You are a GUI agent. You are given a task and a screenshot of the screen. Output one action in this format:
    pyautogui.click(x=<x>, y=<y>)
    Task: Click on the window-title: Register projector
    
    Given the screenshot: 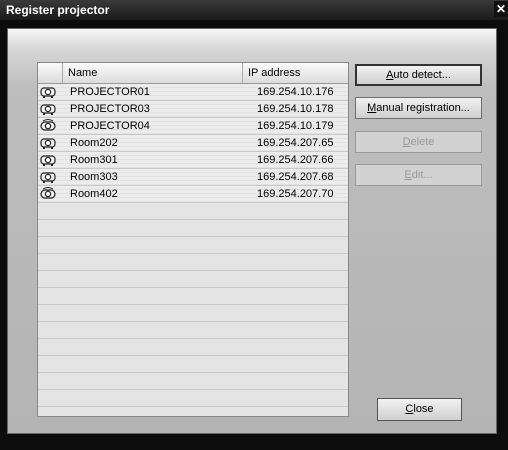 What is the action you would take?
    pyautogui.click(x=58, y=10)
    